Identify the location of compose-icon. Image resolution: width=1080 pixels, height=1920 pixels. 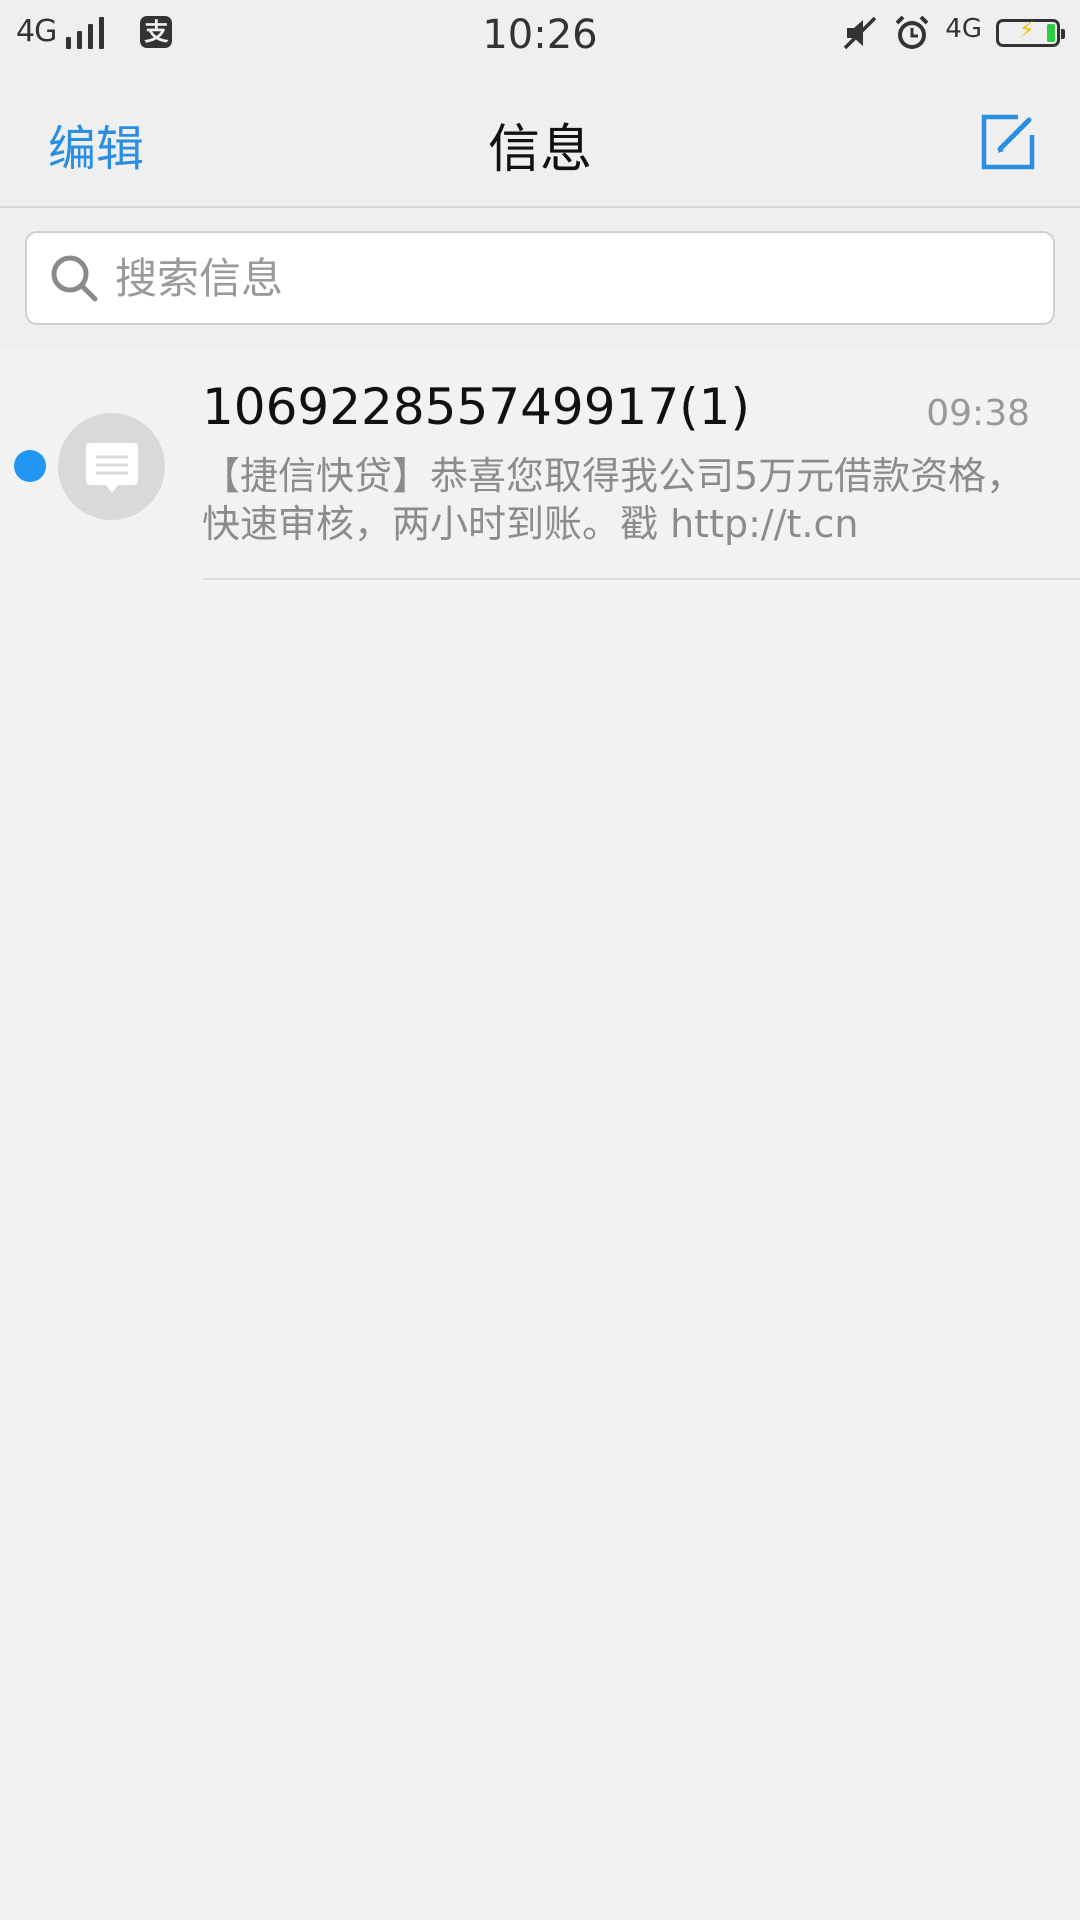
(1007, 142).